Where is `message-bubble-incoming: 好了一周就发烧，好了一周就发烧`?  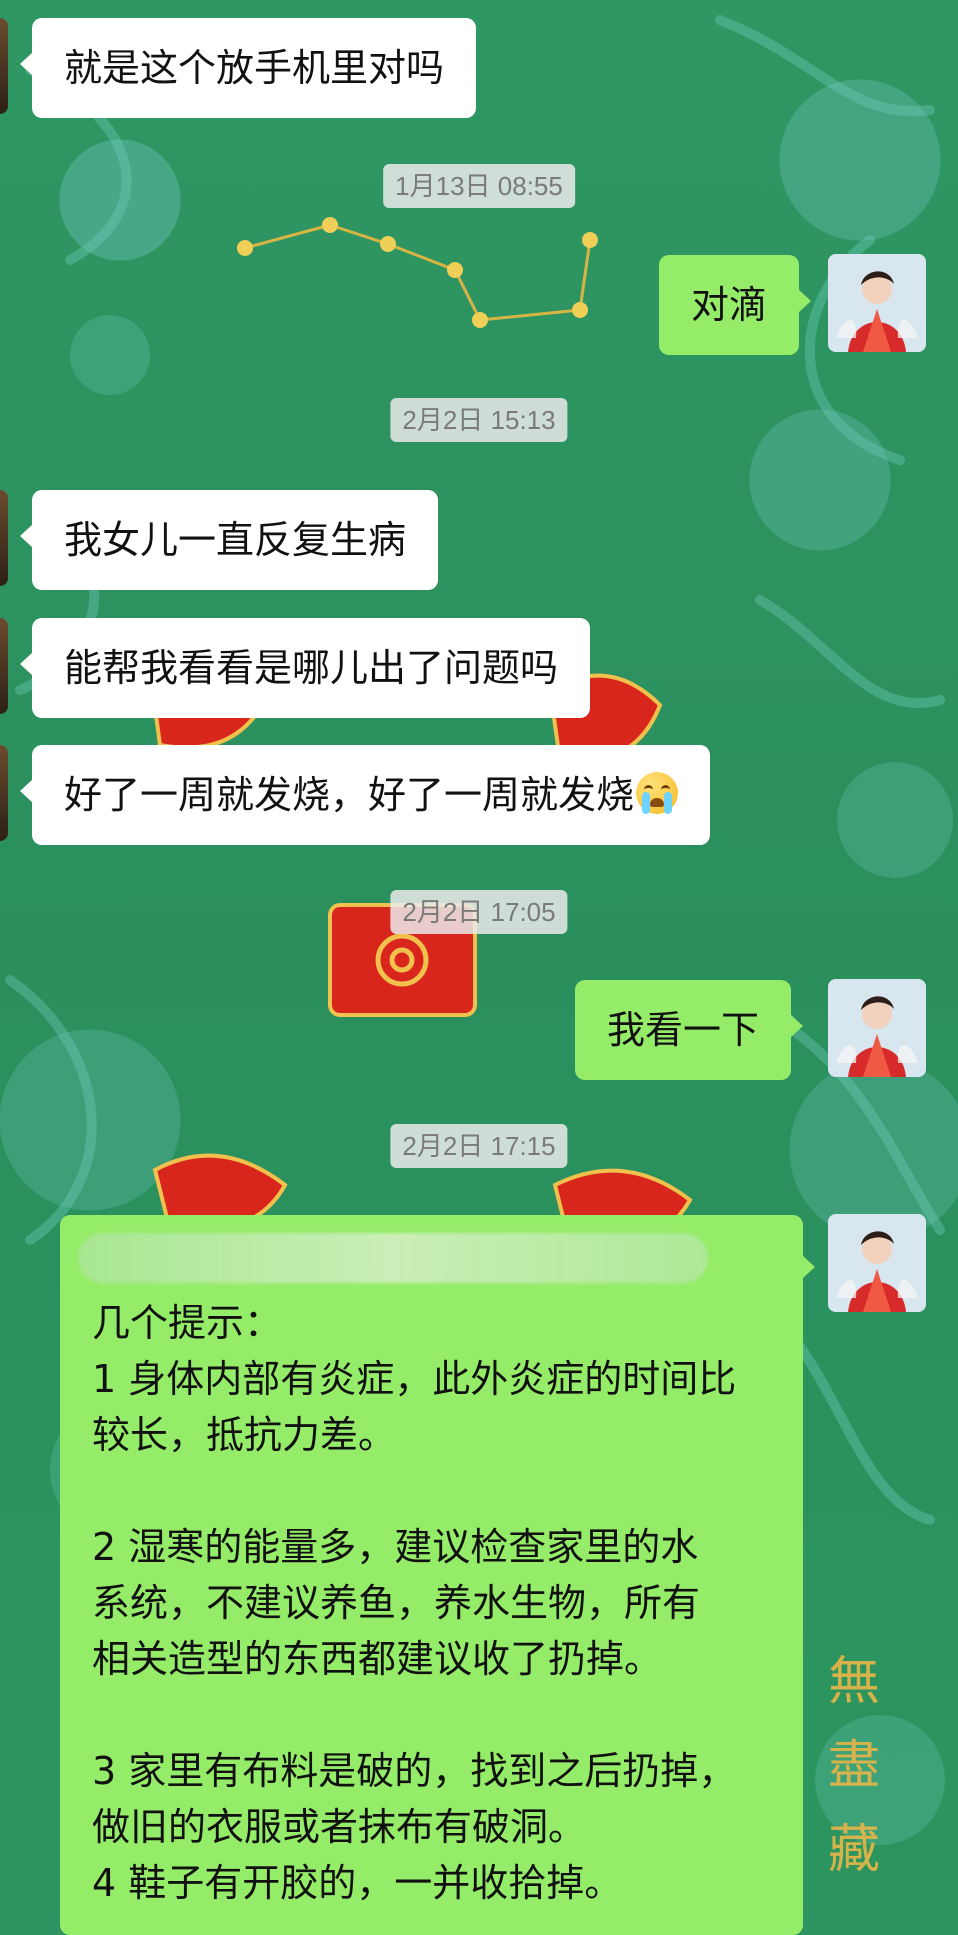 message-bubble-incoming: 好了一周就发烧，好了一周就发烧 is located at coordinates (365, 795).